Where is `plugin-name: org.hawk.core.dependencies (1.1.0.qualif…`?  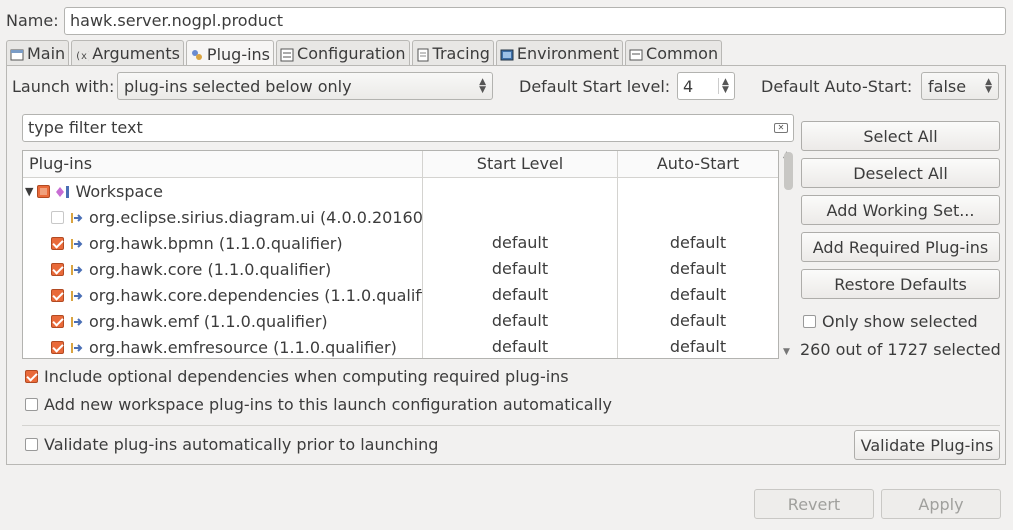
plugin-name: org.hawk.core.dependencies (1.1.0.qualif… is located at coordinates (256, 295).